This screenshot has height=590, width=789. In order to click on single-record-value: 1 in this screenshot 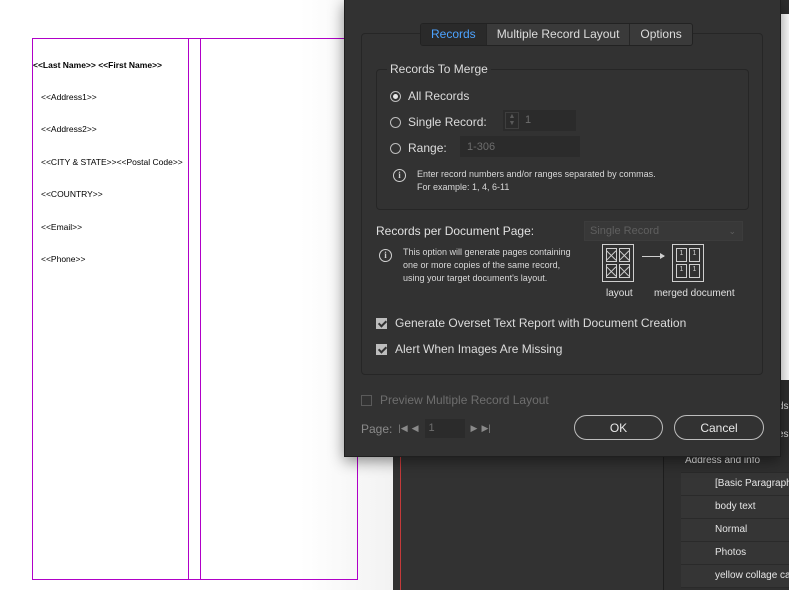, I will do `click(528, 120)`.